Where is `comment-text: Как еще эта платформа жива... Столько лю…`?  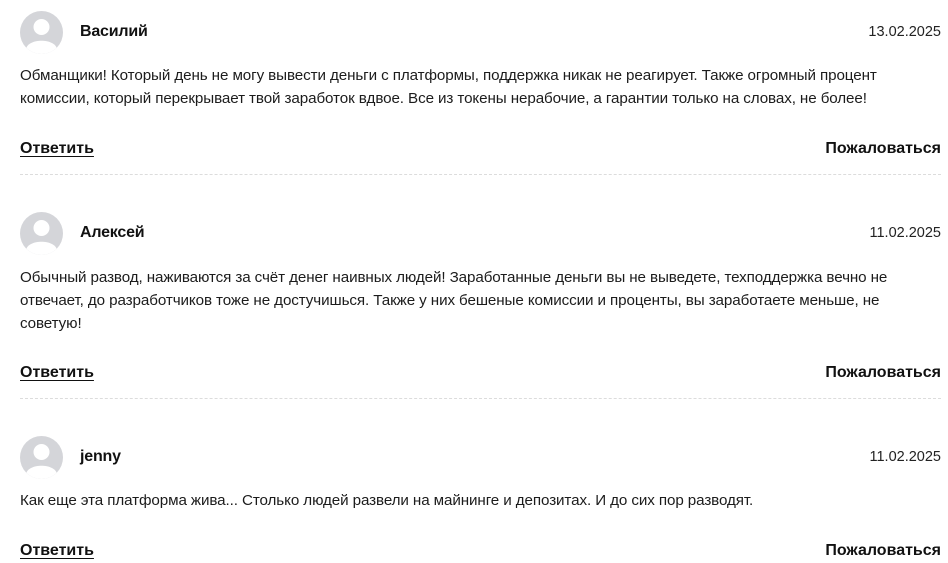
comment-text: Как еще эта платформа жива... Столько лю… is located at coordinates (387, 500).